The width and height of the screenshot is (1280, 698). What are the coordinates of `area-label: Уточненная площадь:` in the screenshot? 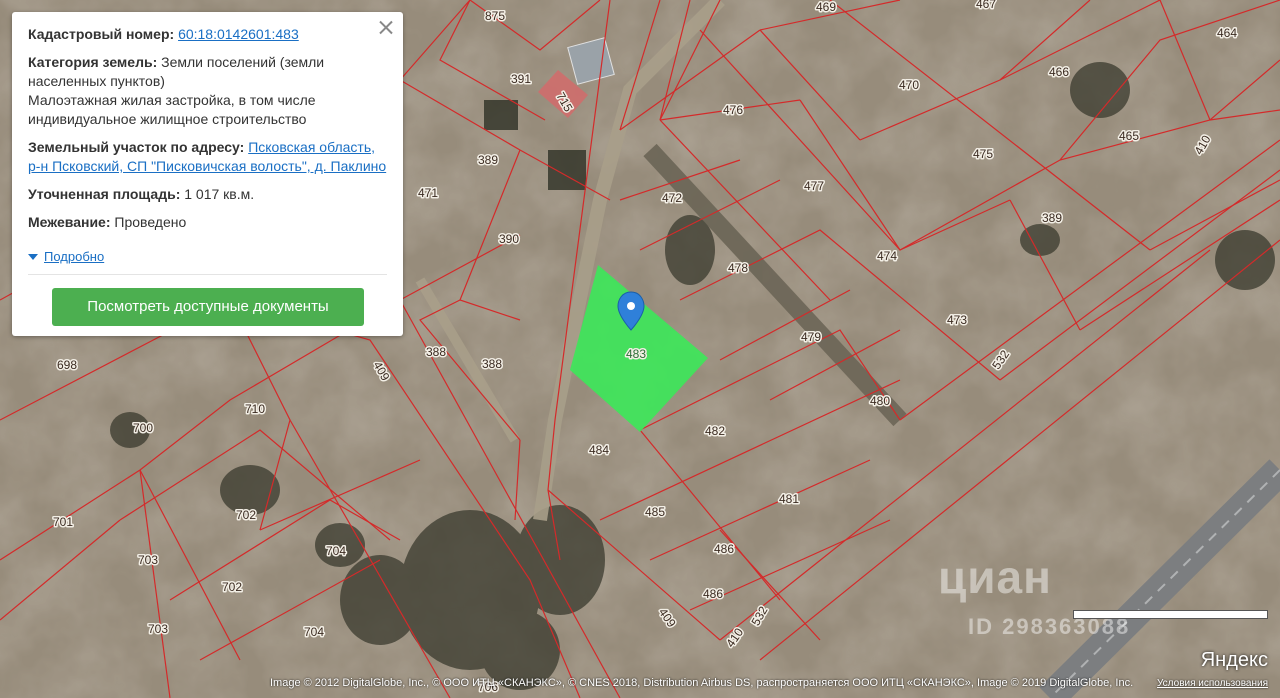 It's located at (104, 194).